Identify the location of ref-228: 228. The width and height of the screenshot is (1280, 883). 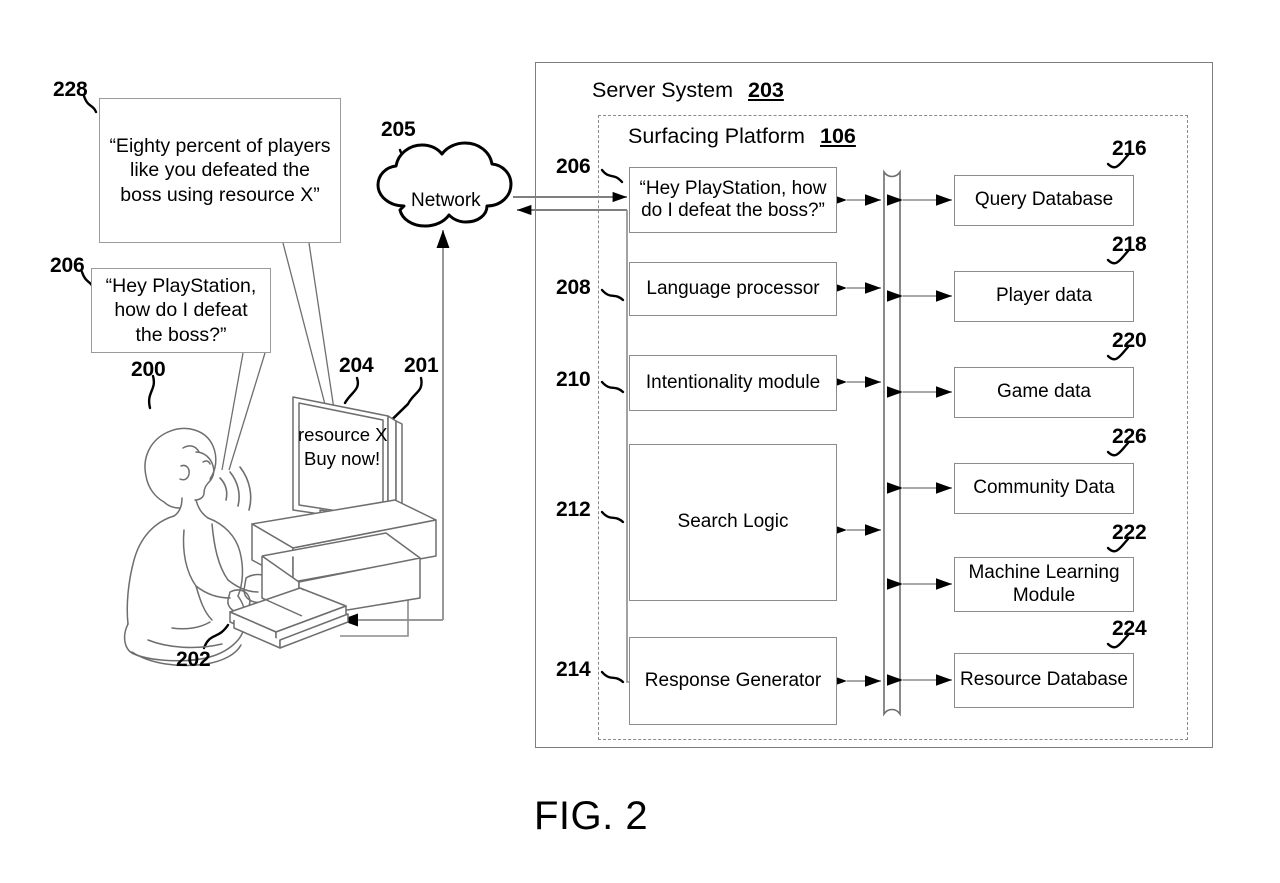
(70, 89).